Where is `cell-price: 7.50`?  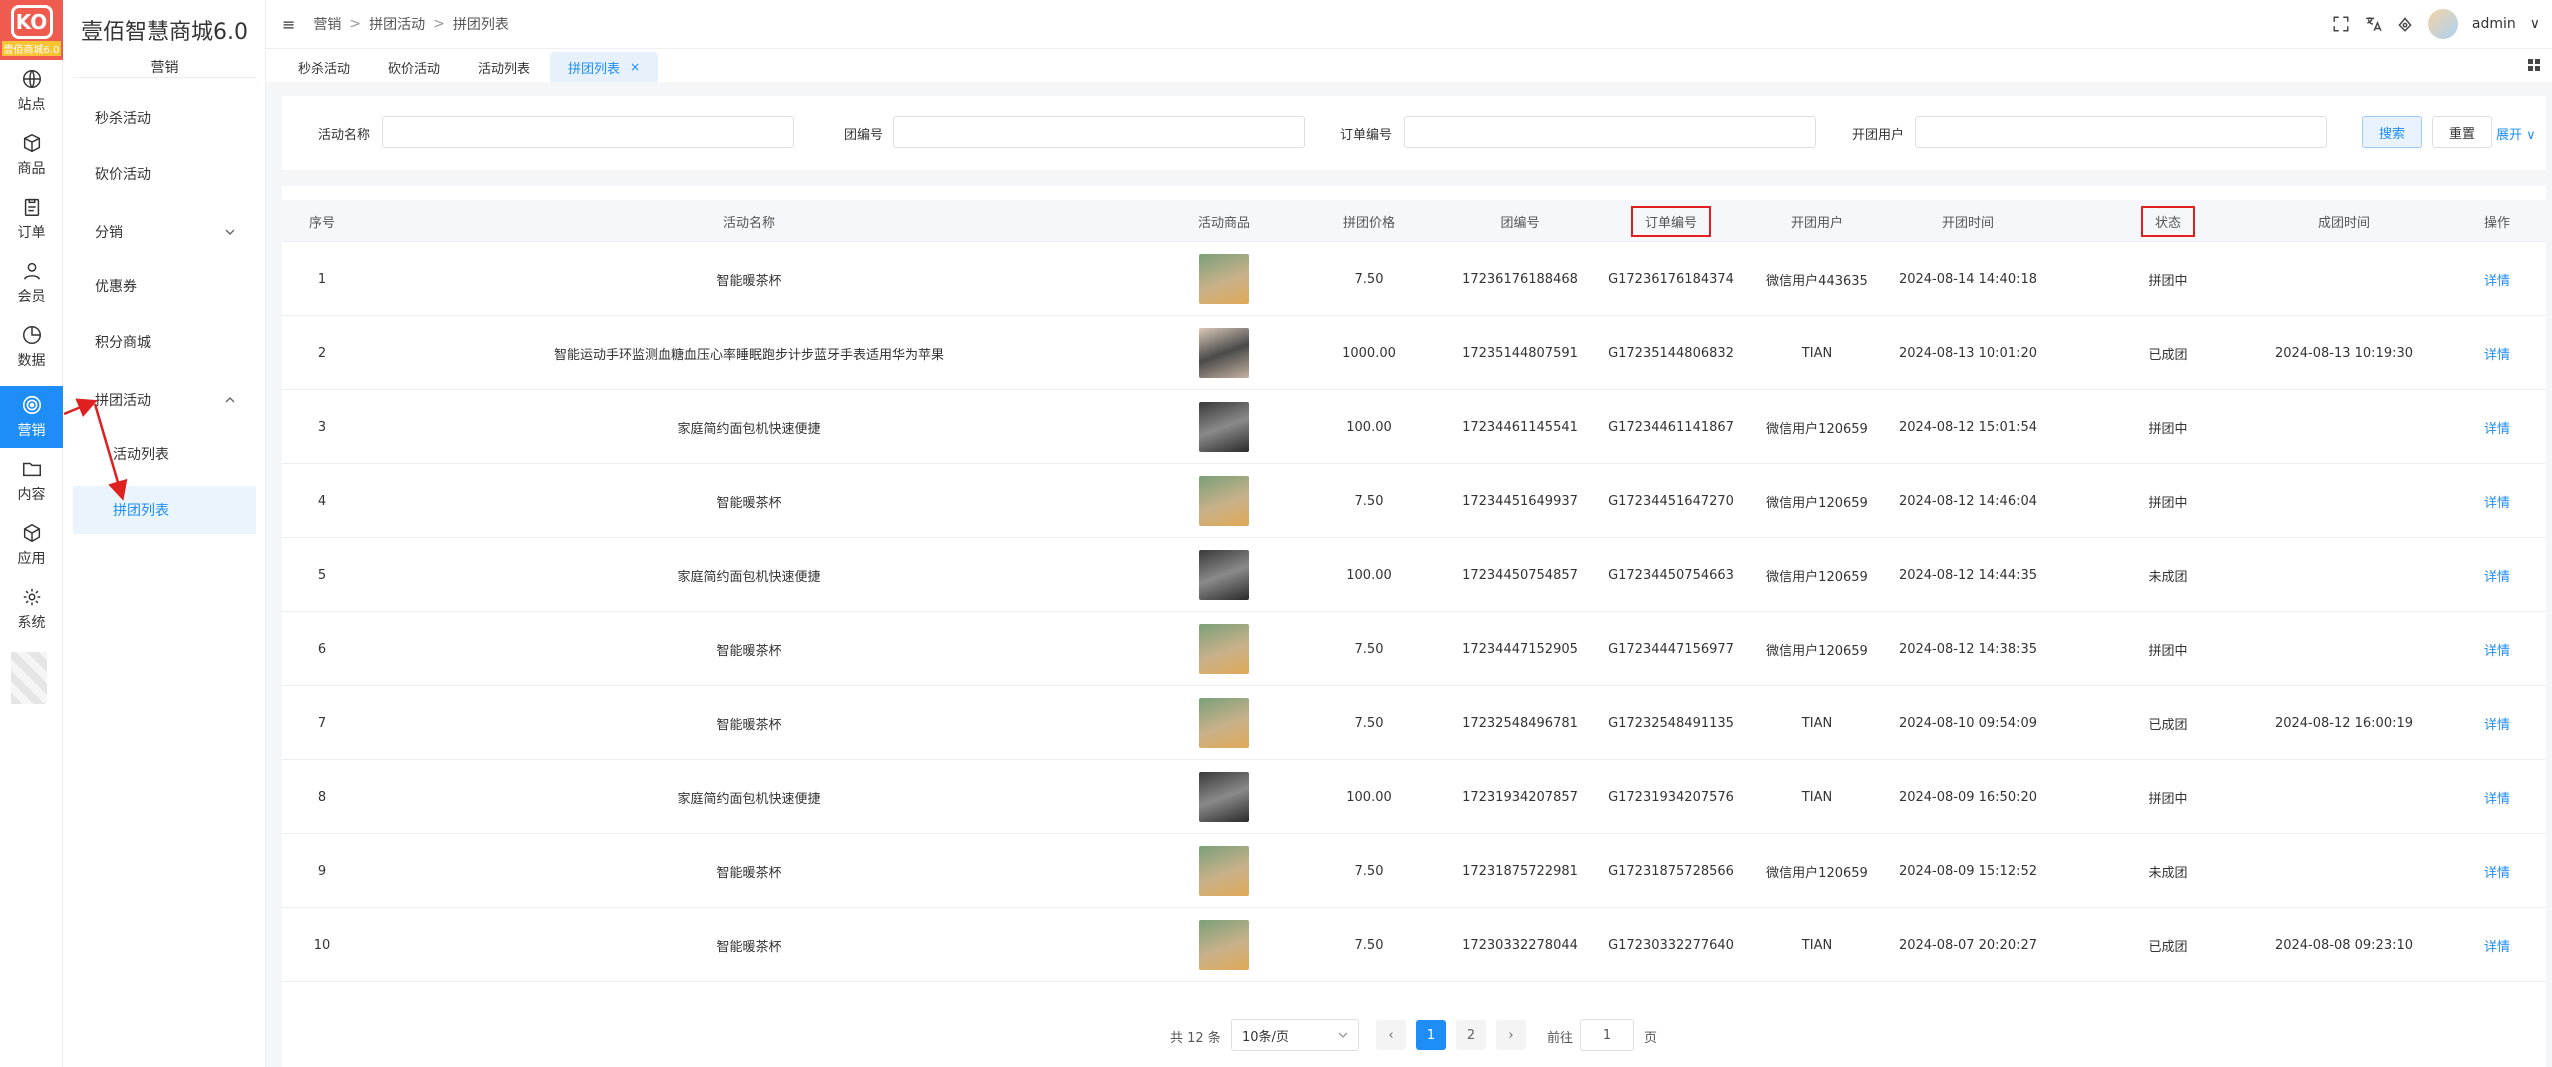 cell-price: 7.50 is located at coordinates (1369, 945).